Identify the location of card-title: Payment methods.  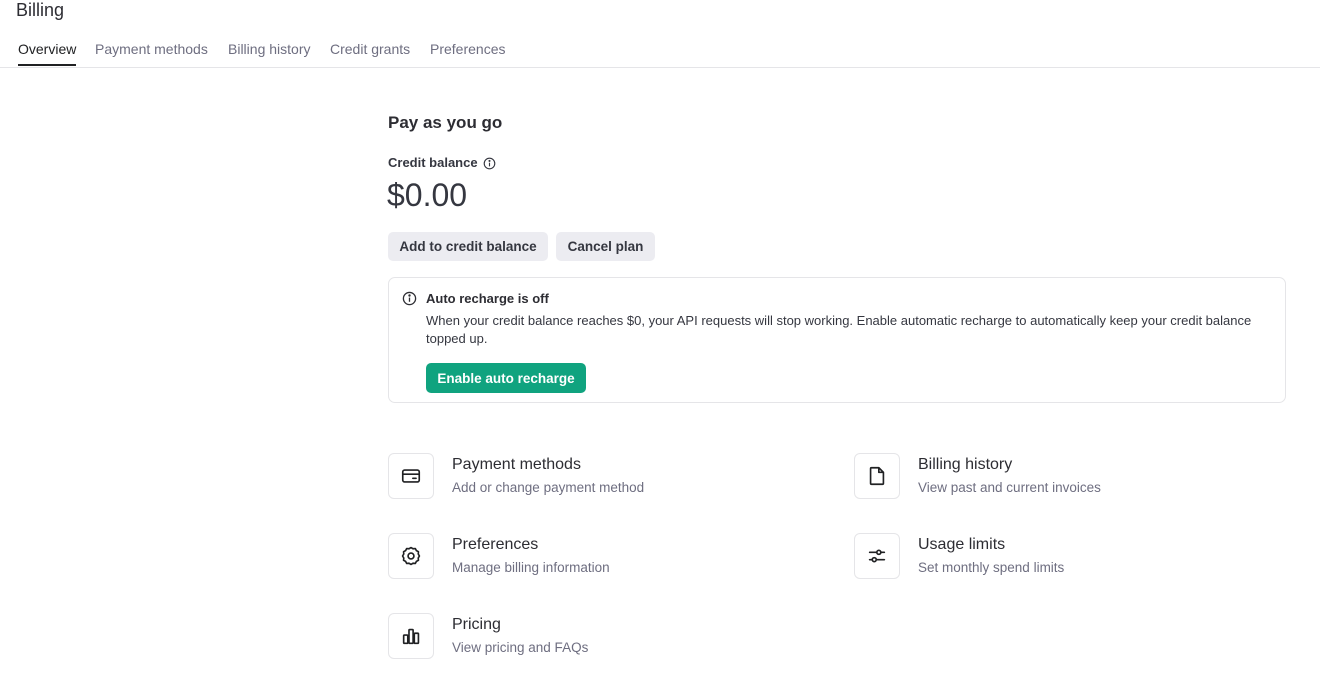
(516, 464).